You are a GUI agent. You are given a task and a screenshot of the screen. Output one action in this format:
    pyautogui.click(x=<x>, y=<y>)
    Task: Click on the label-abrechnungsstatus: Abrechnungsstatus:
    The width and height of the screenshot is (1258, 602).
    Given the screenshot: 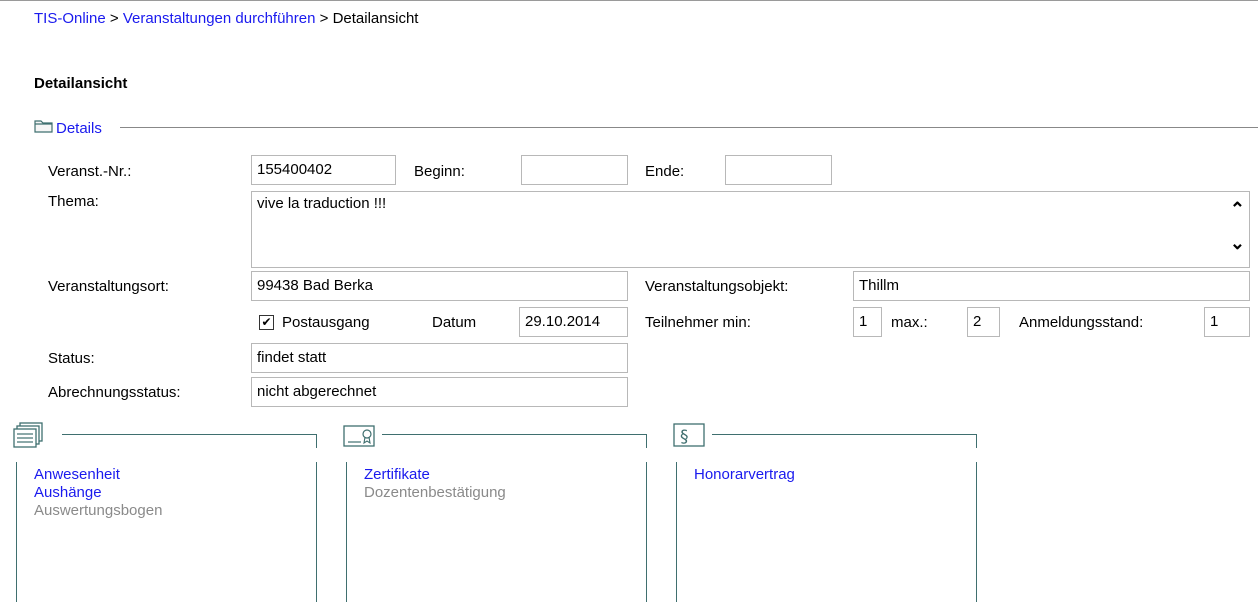 What is the action you would take?
    pyautogui.click(x=114, y=392)
    